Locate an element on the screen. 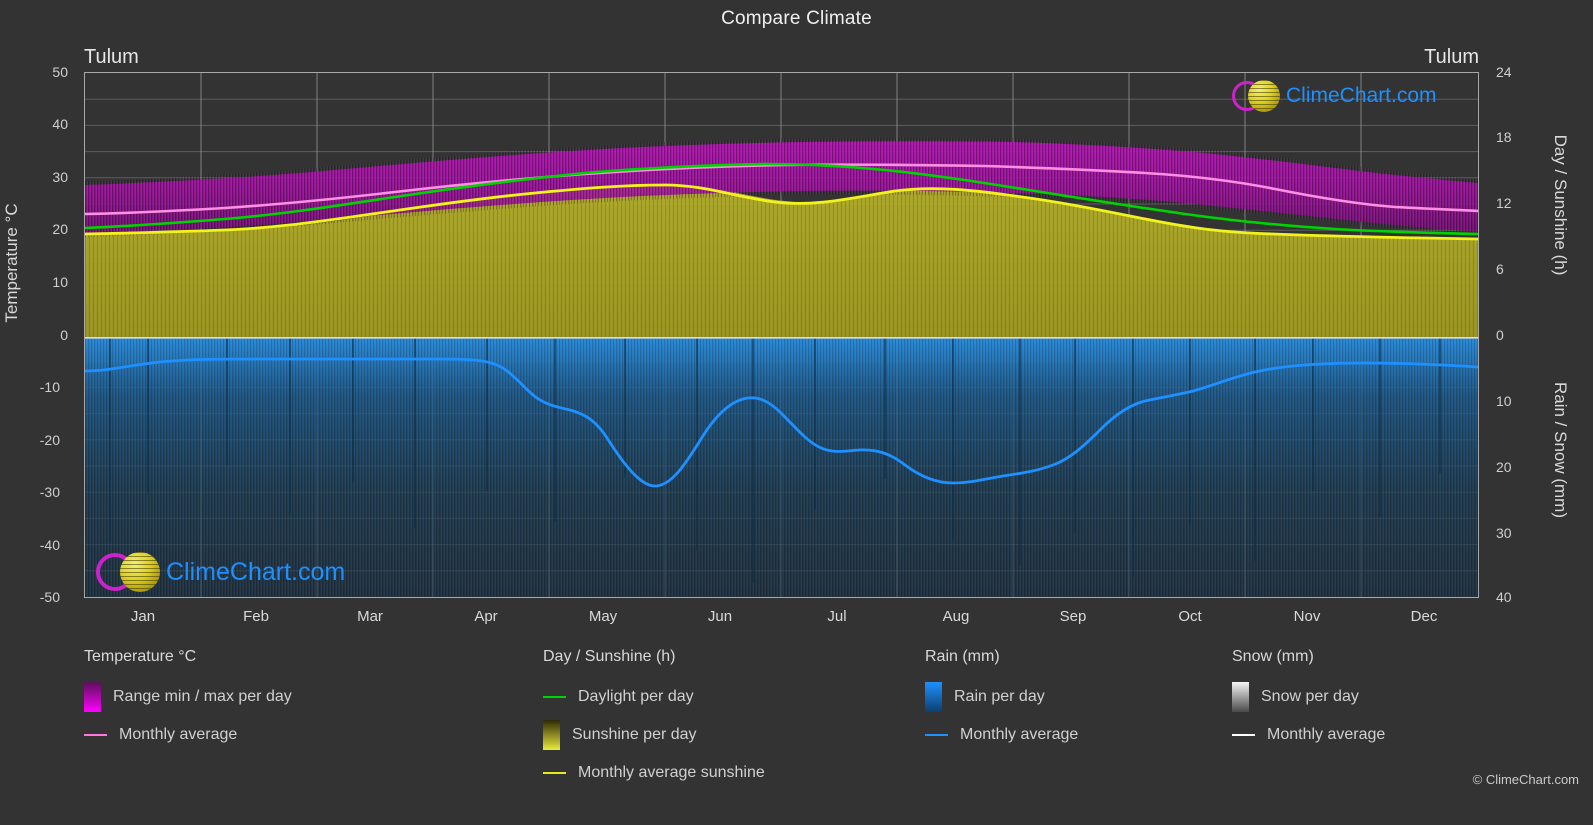  legend-group-rain: Rain (mm) Rain per day Monthly average is located at coordinates (1070, 701).